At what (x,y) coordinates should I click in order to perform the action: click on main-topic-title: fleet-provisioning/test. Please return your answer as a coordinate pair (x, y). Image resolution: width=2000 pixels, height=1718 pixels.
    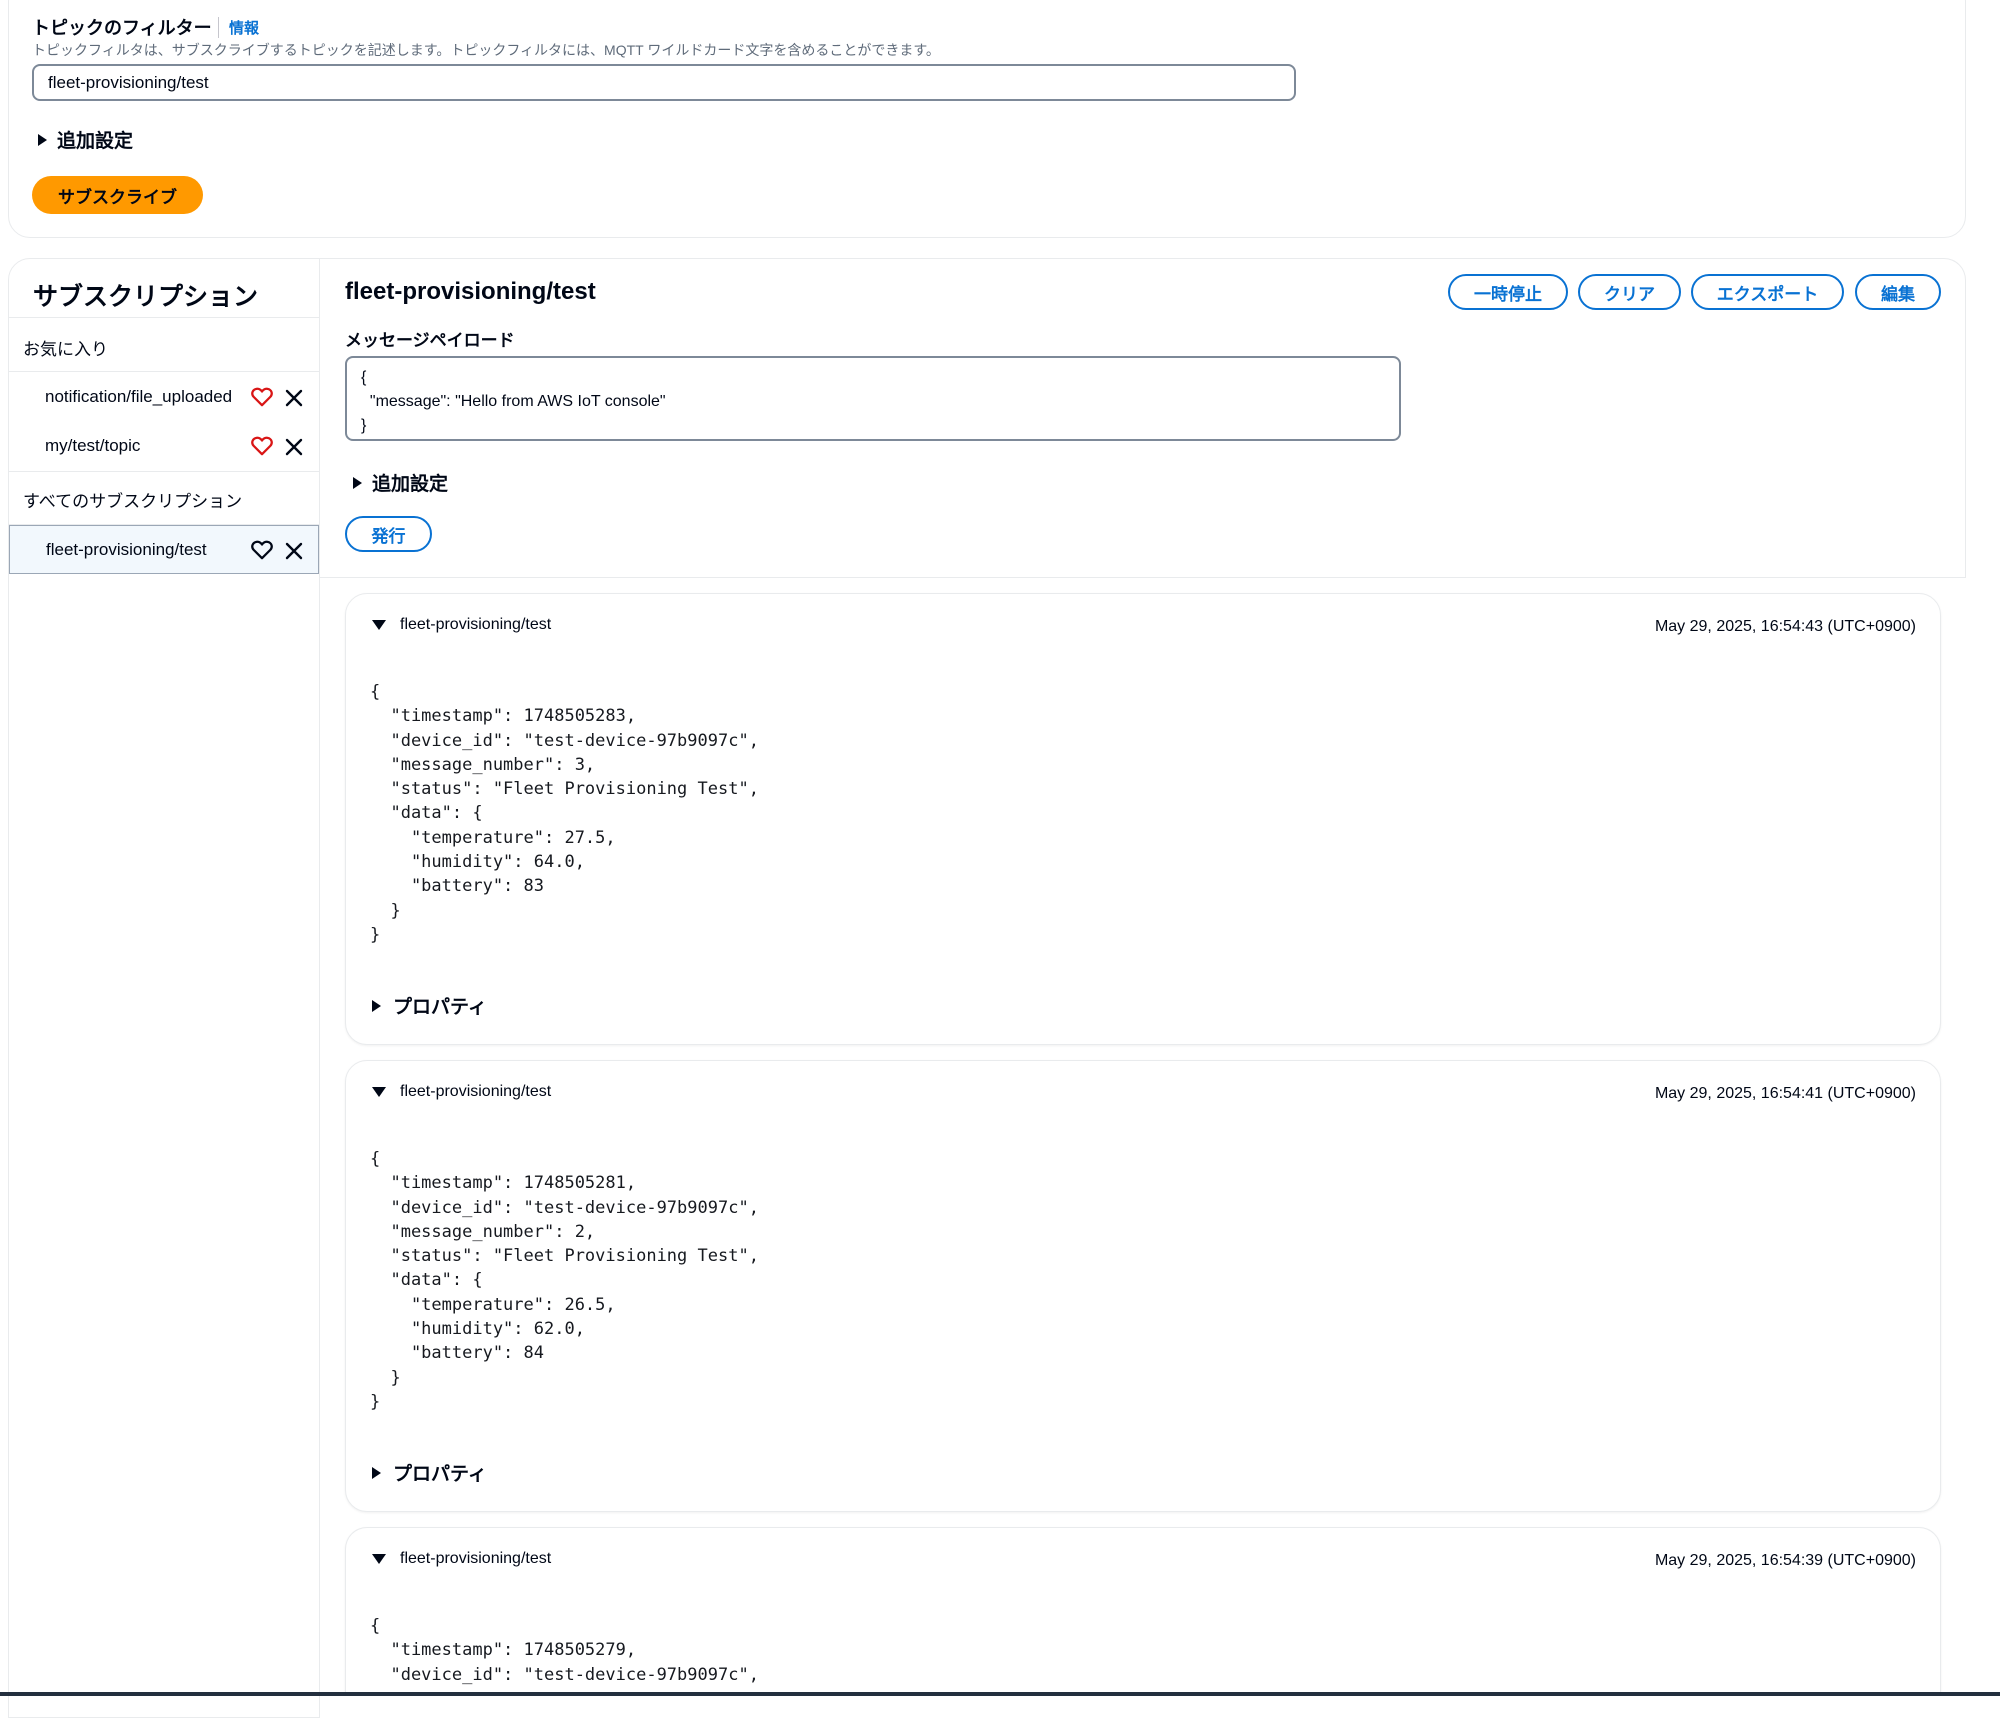
    Looking at the image, I should click on (470, 291).